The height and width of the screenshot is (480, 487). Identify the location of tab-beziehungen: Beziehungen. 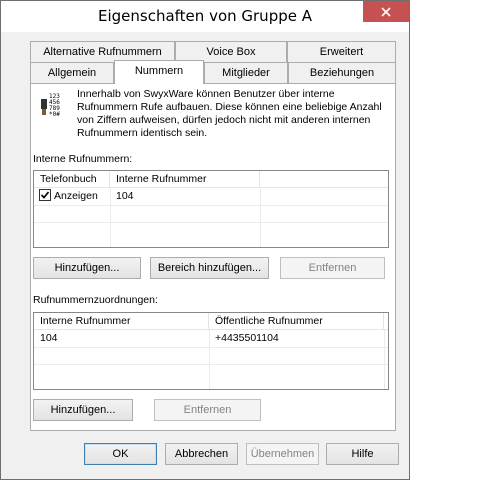
(342, 72).